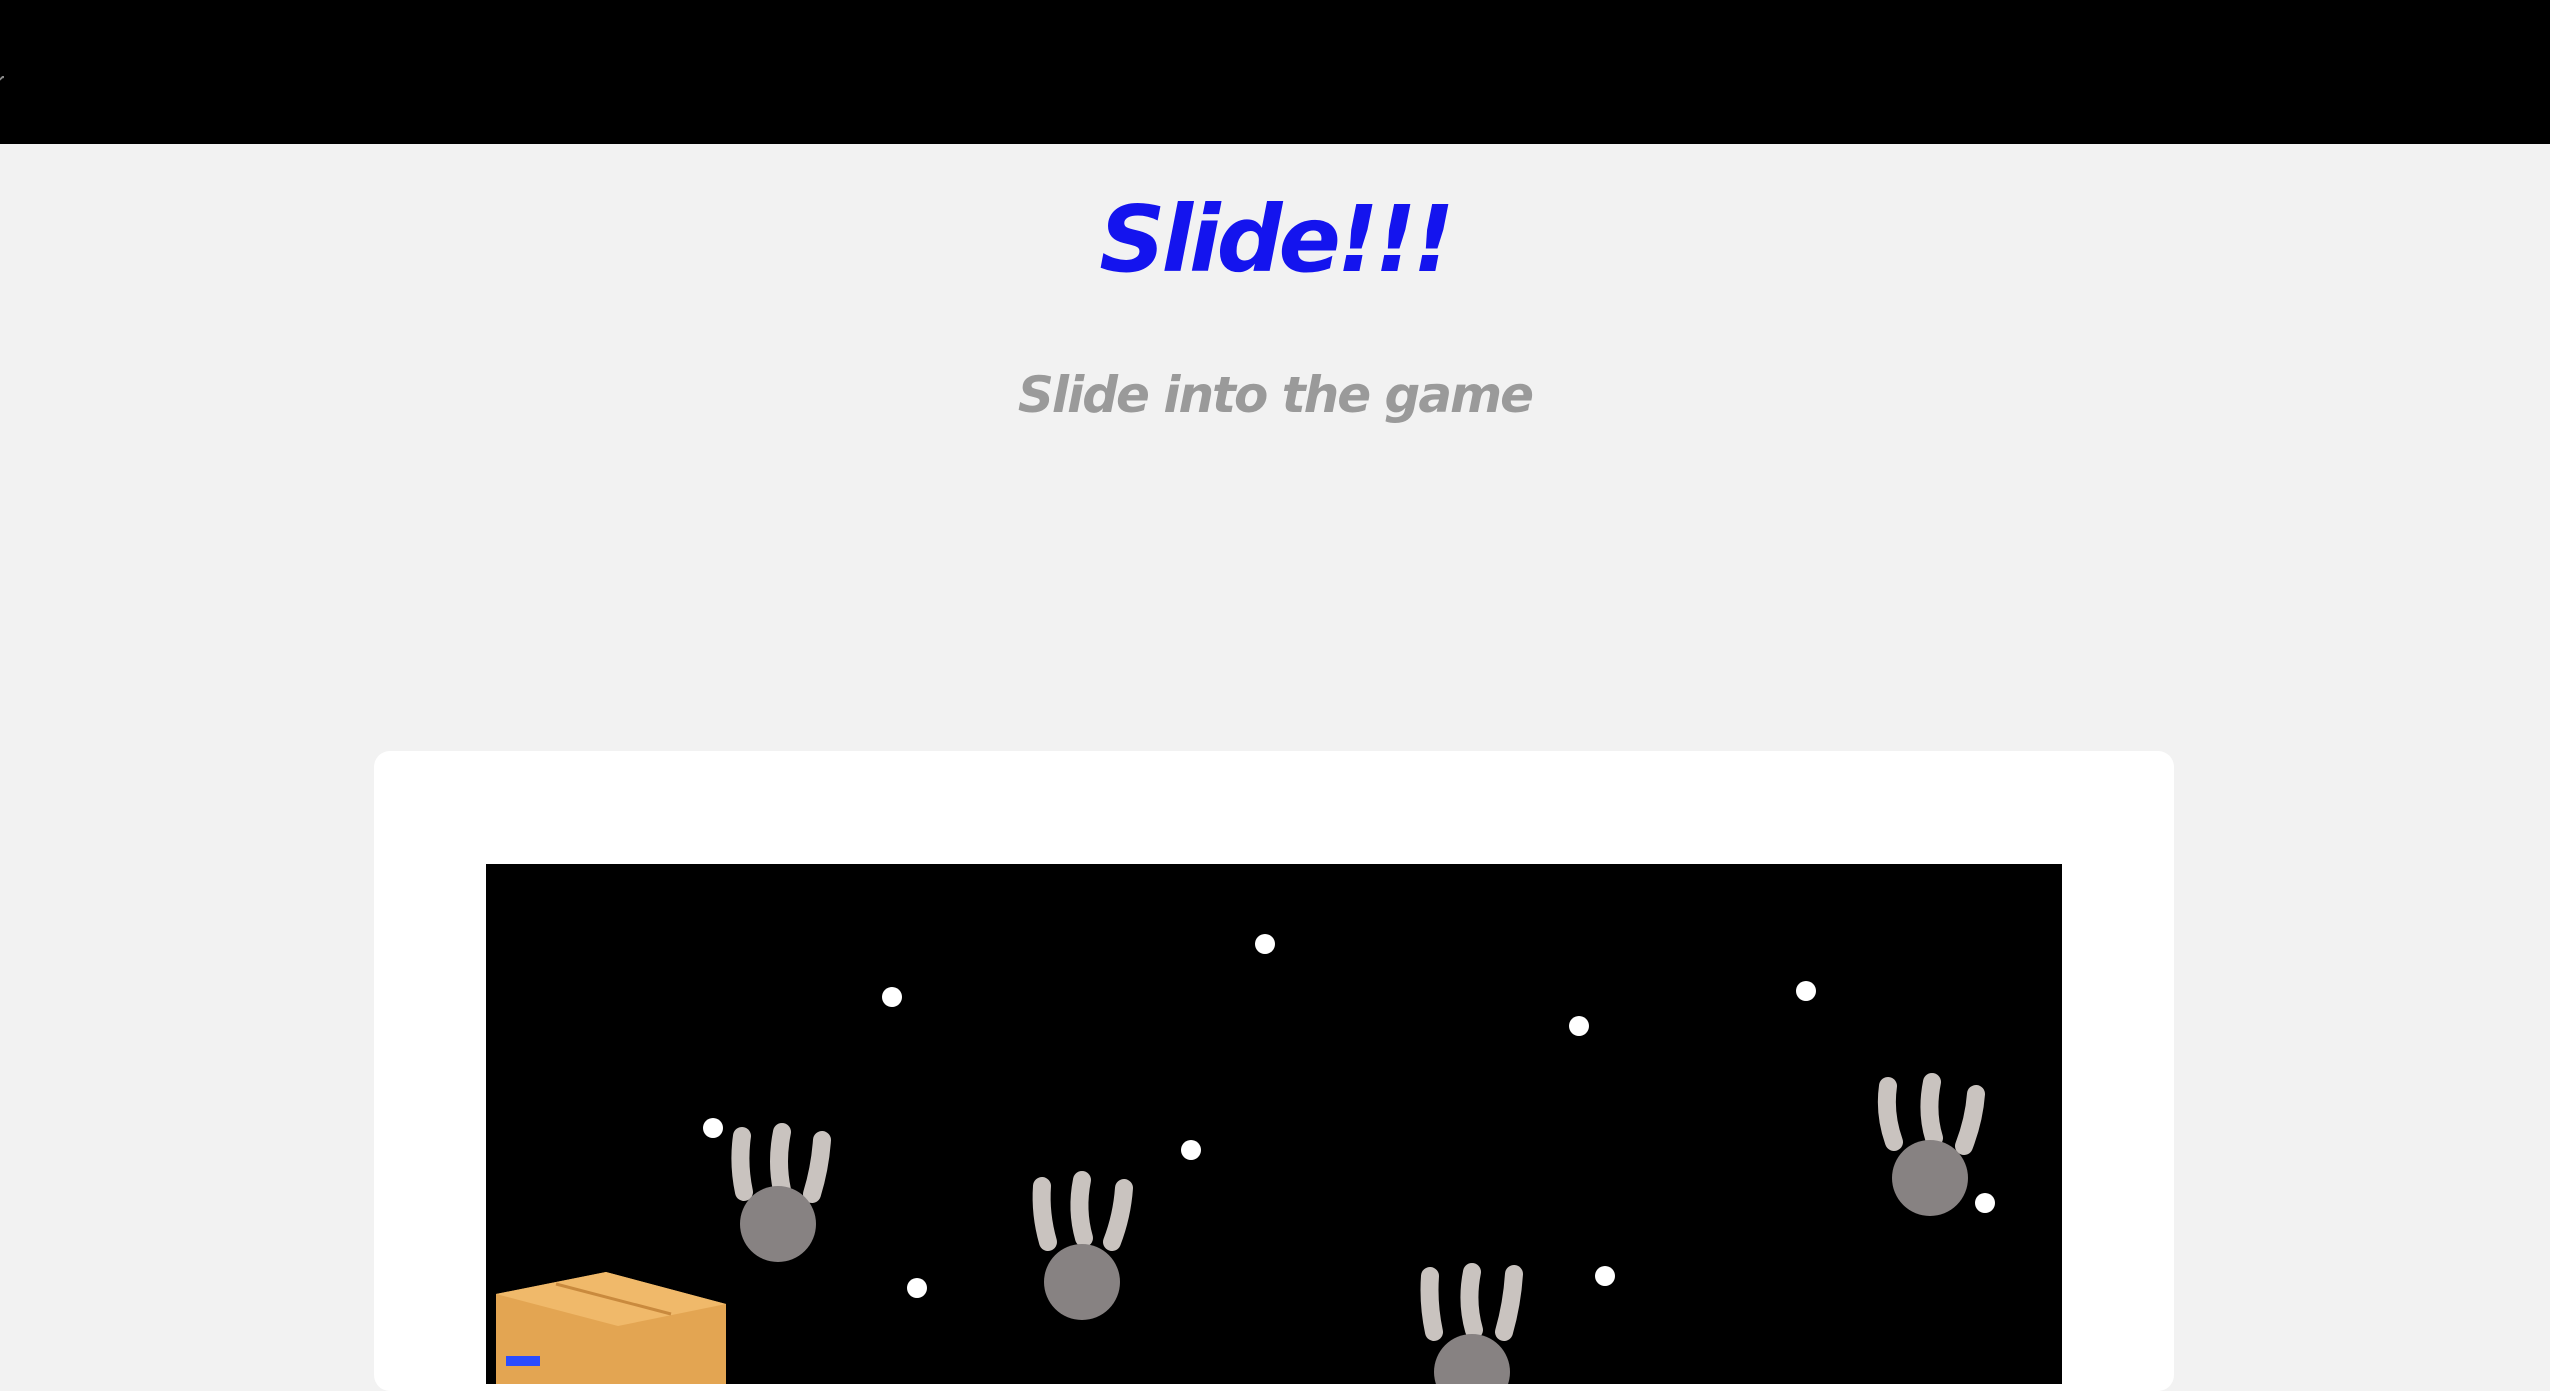 The image size is (2550, 1391). I want to click on top-navigation-bar: ^, so click(1275, 72).